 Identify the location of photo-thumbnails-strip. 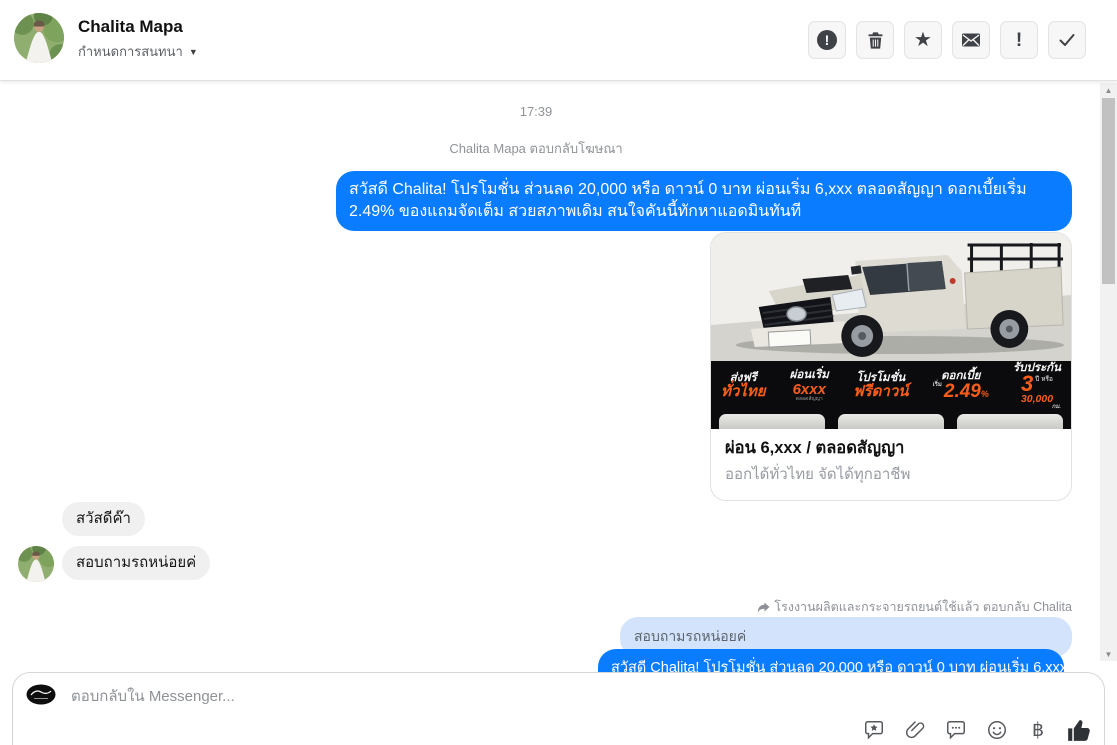
(891, 420).